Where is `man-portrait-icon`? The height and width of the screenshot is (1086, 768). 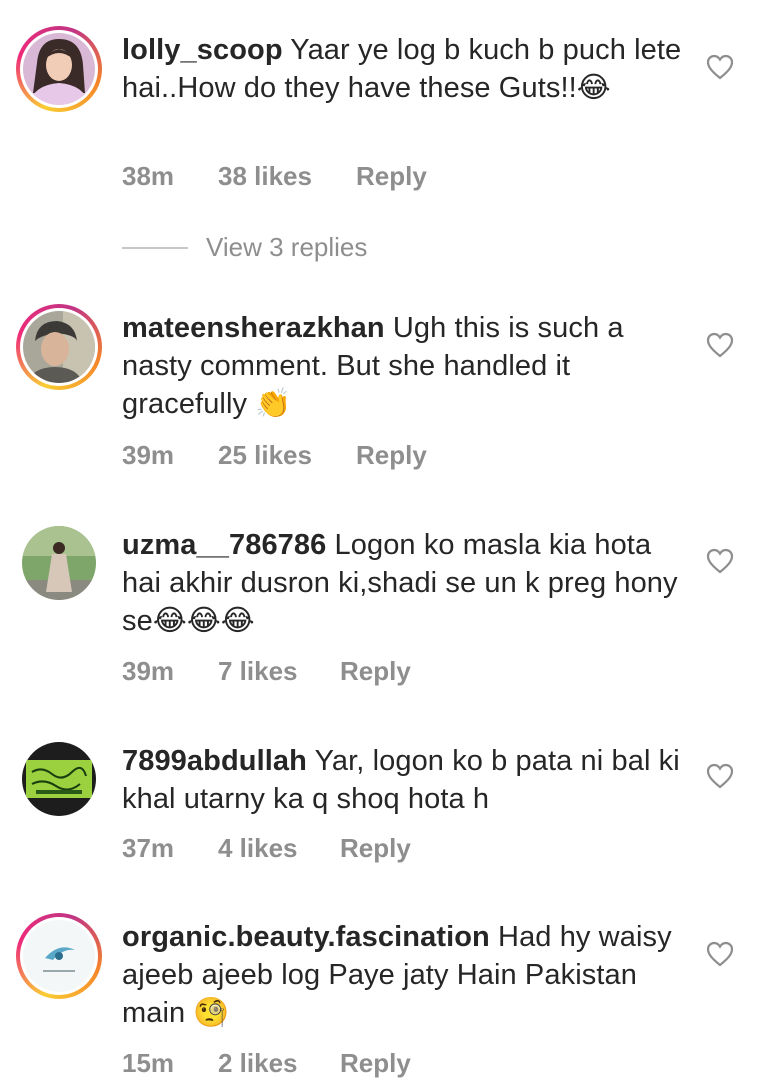
man-portrait-icon is located at coordinates (59, 347).